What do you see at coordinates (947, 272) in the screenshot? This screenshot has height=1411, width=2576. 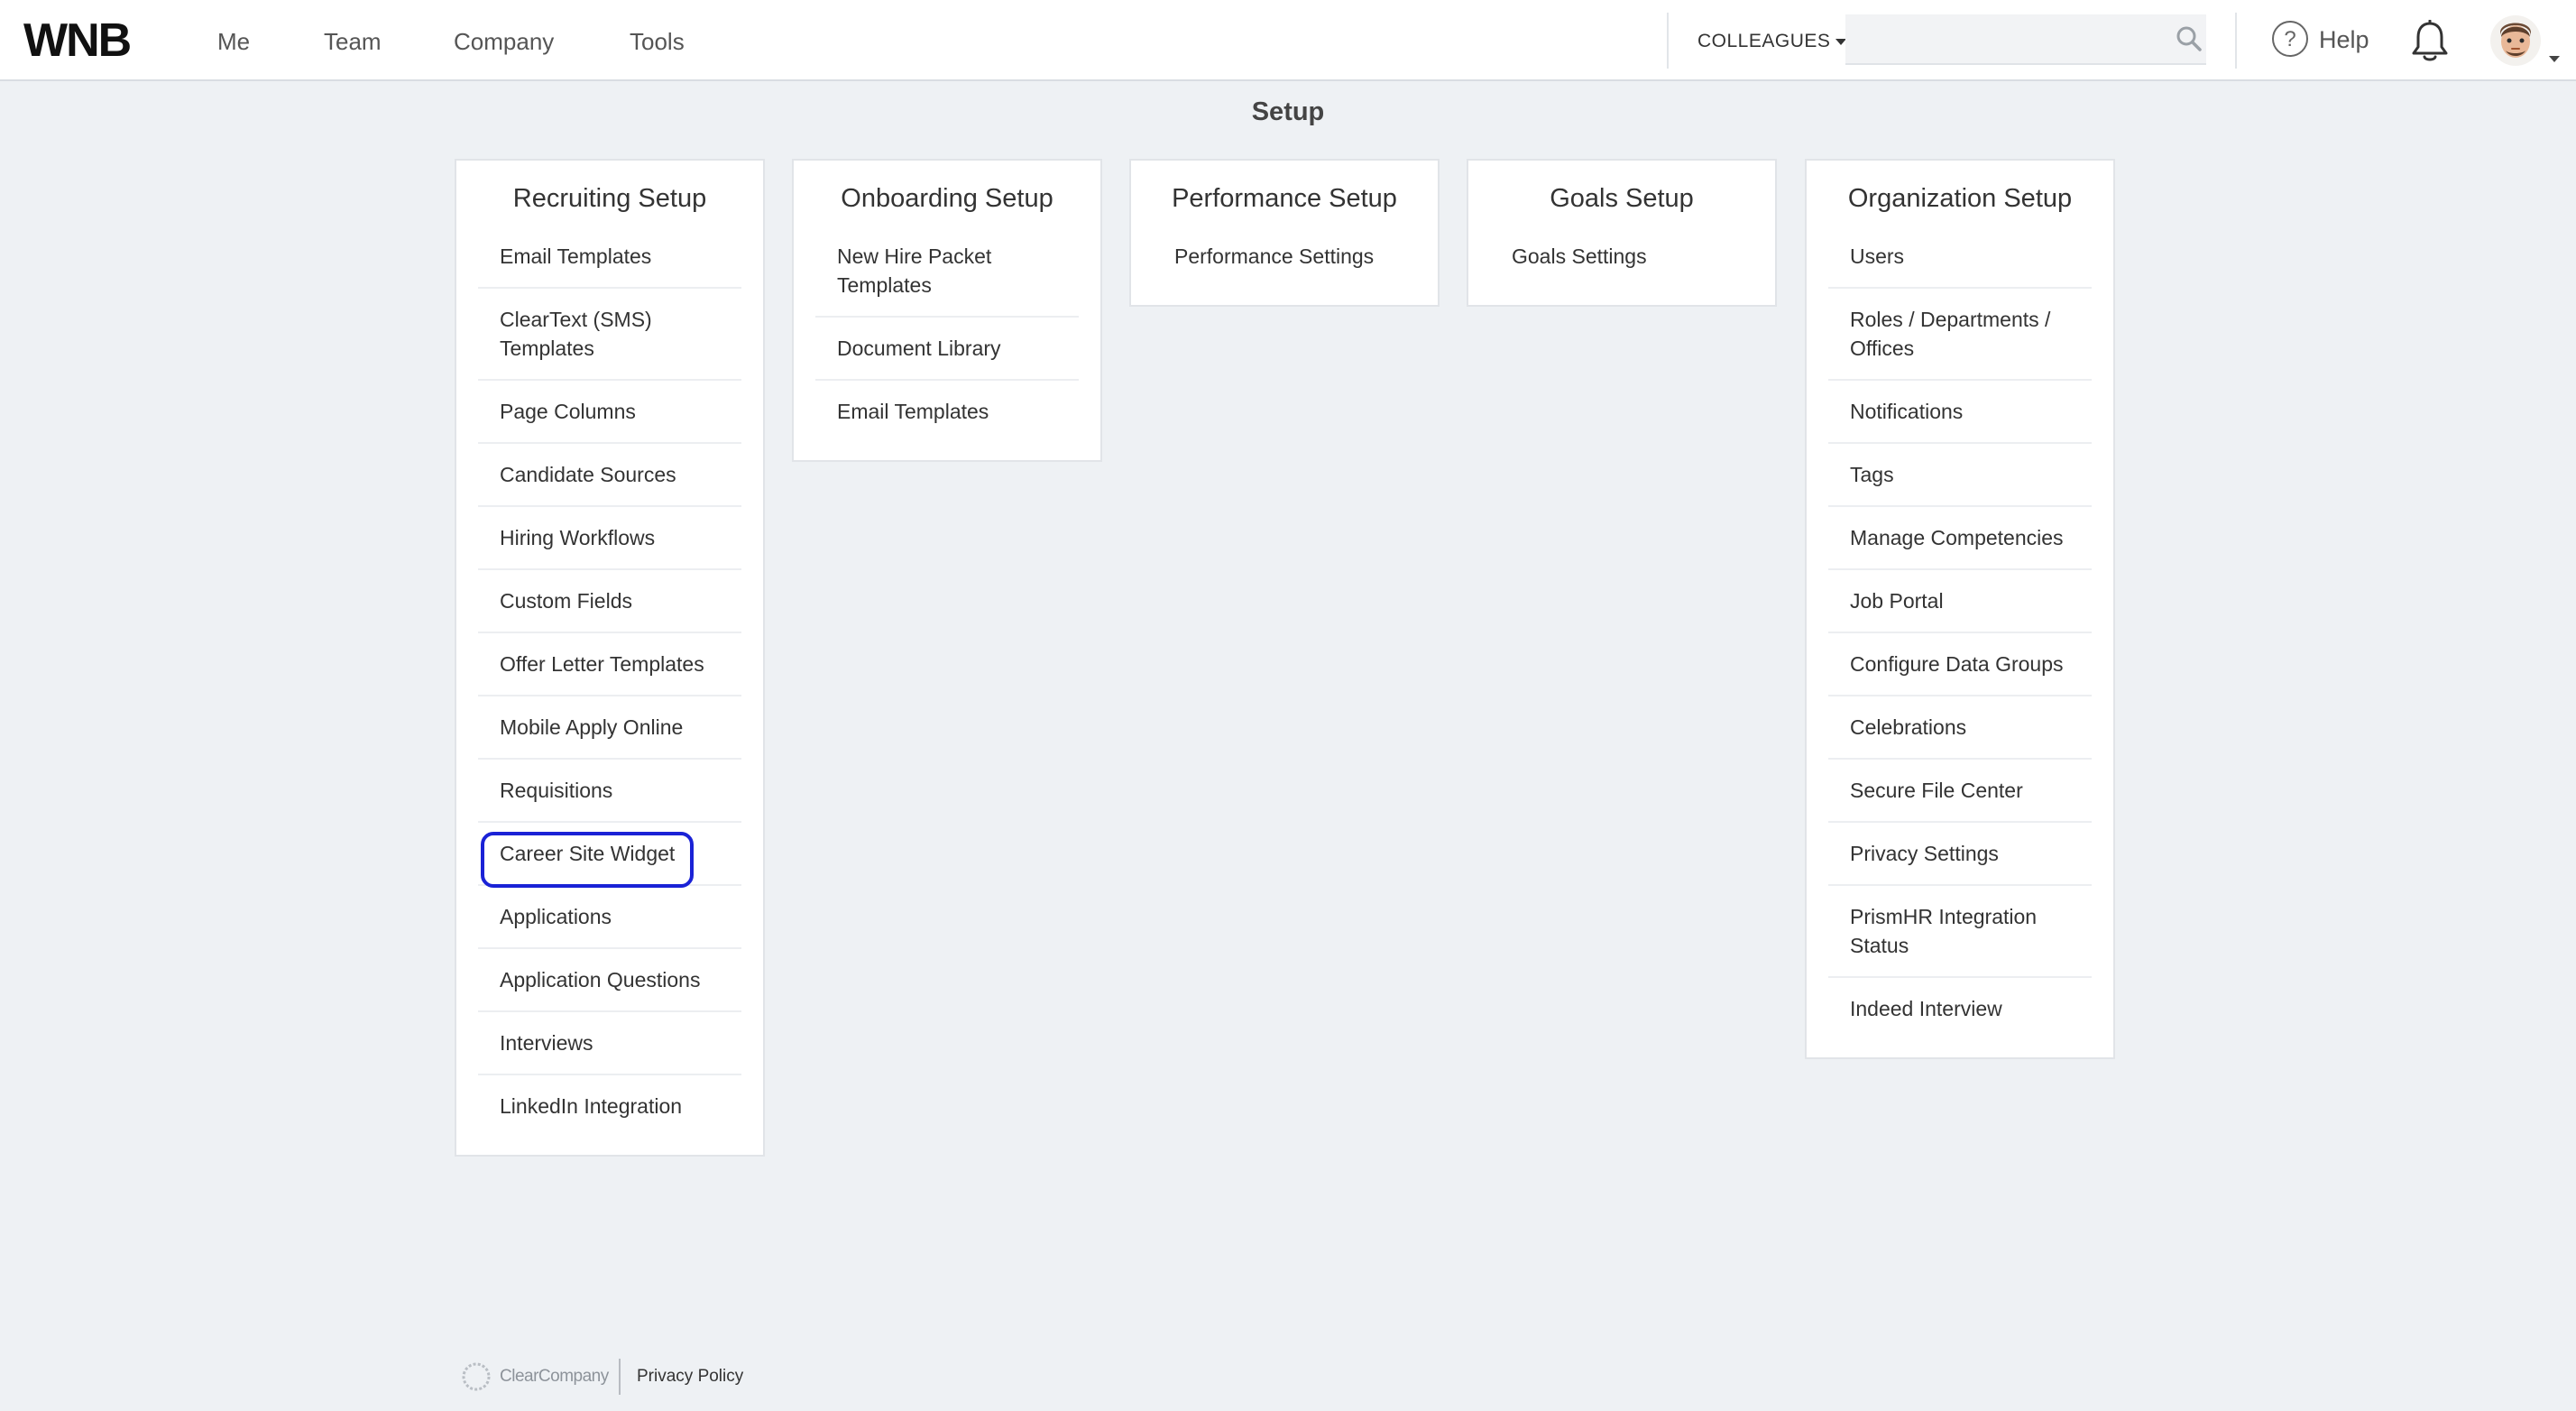 I see `setup-link-new-hire-packet-templates: New Hire Packet Templates` at bounding box center [947, 272].